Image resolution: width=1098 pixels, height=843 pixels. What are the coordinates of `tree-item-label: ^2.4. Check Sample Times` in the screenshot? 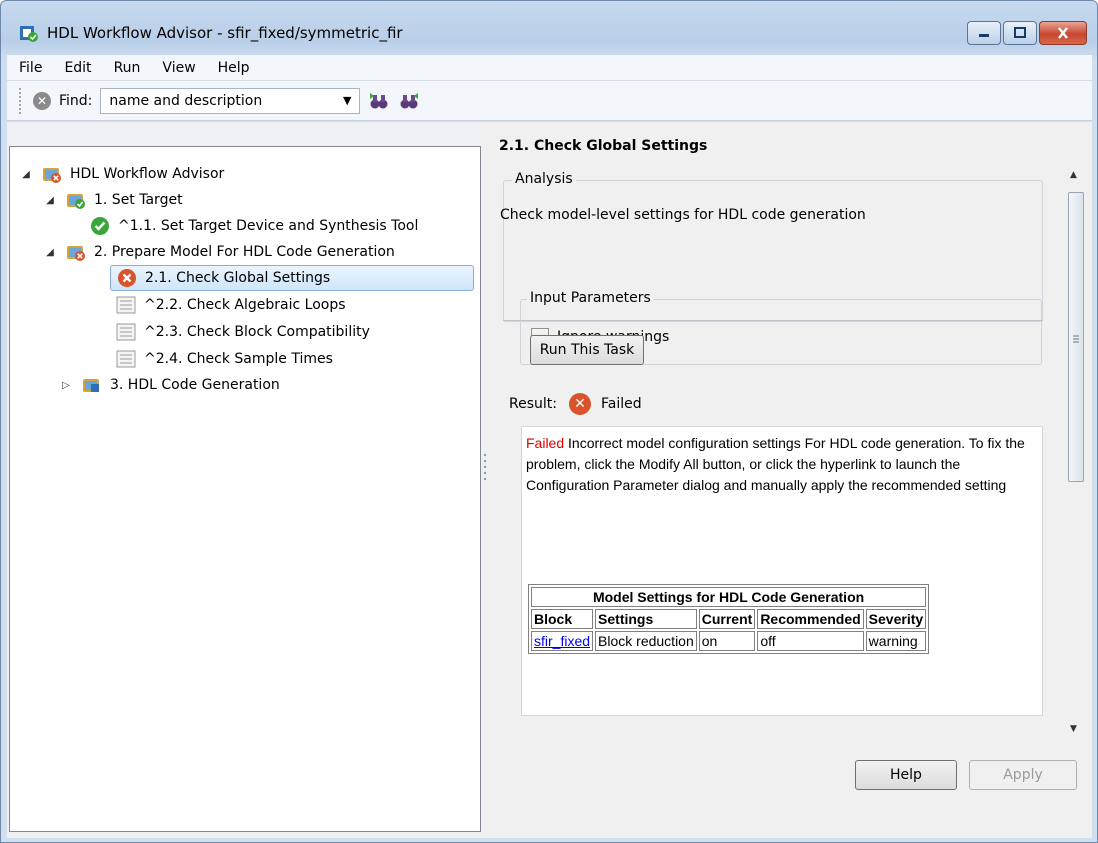 It's located at (238, 359).